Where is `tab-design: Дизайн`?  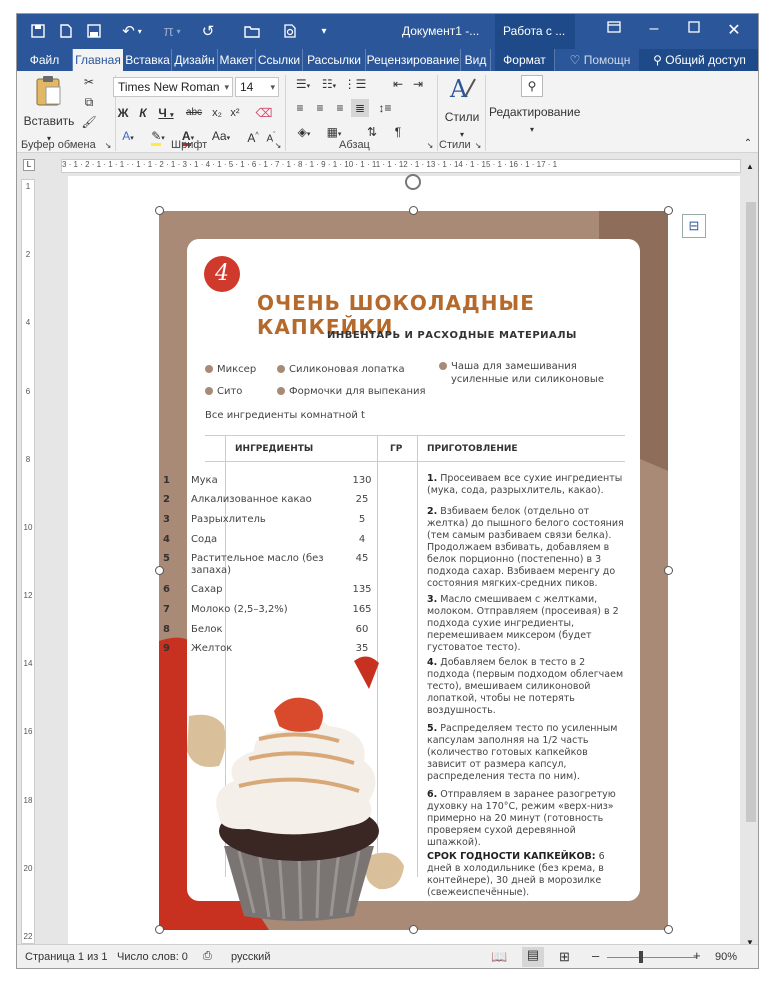 tab-design: Дизайн is located at coordinates (195, 60).